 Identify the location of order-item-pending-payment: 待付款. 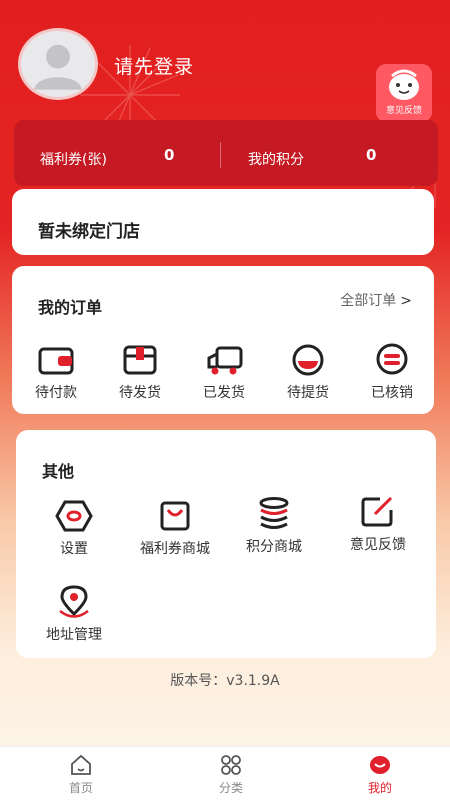
(56, 372).